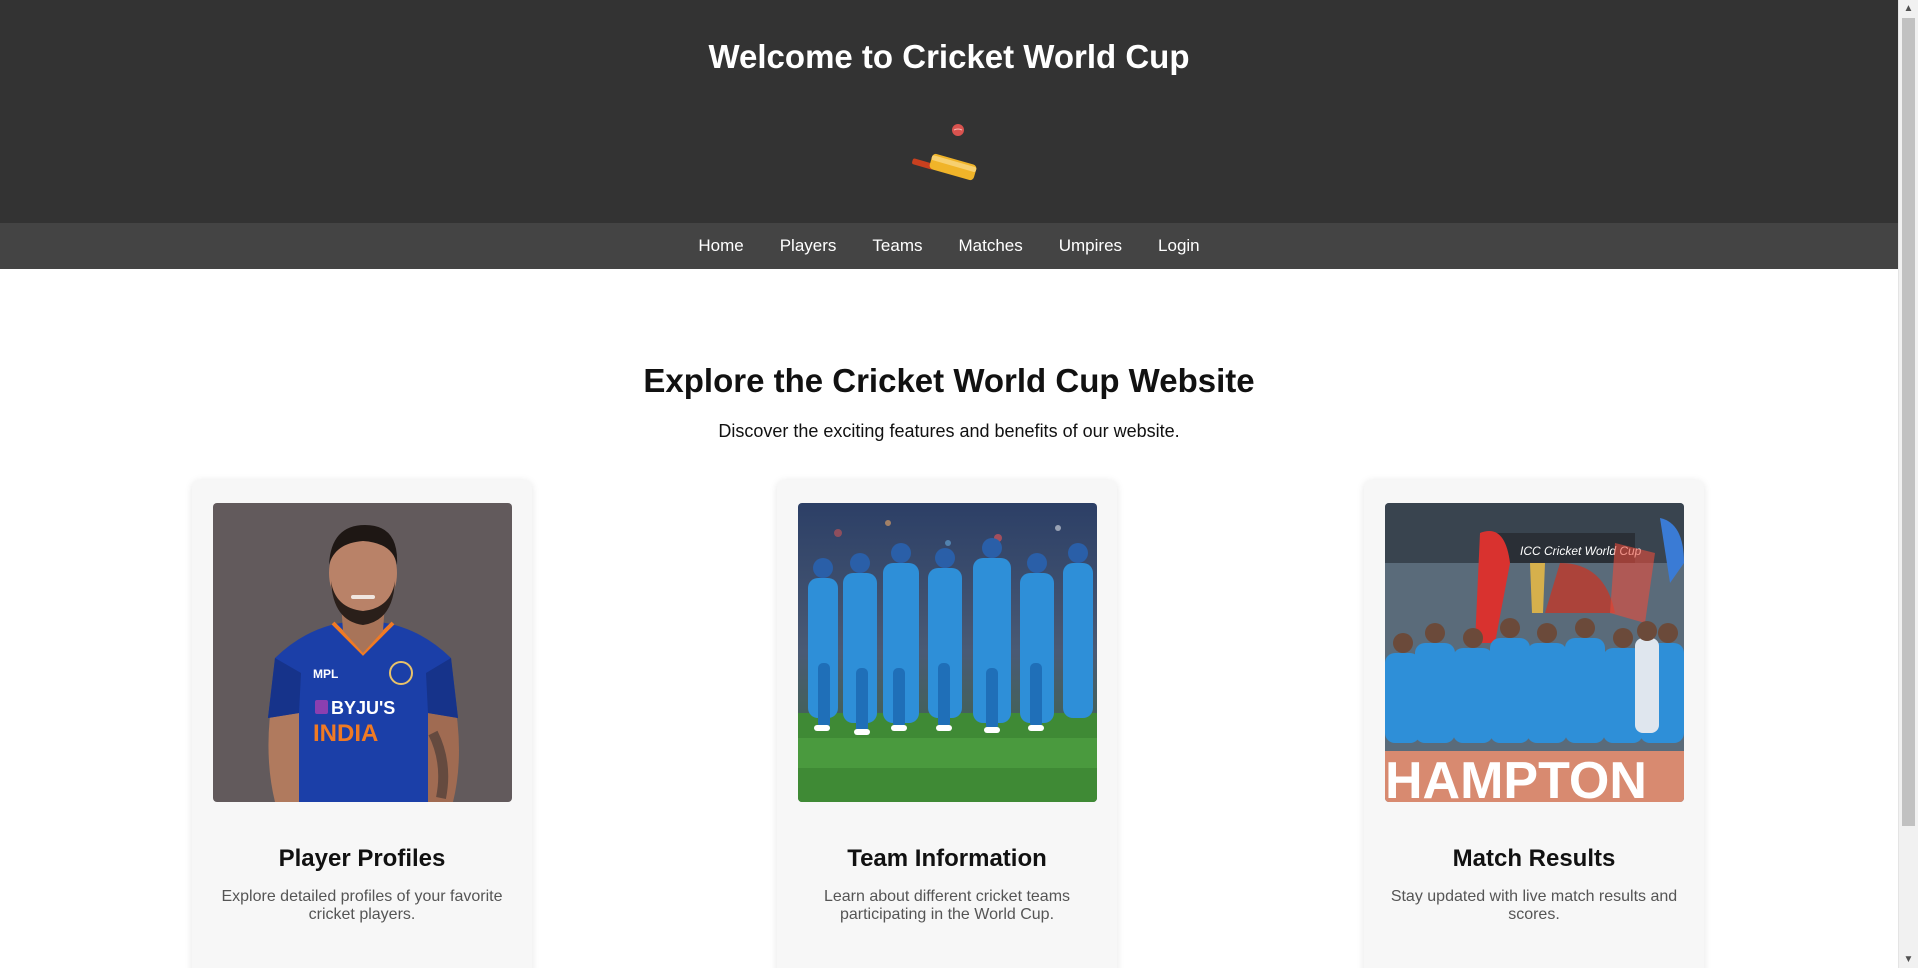 This screenshot has height=968, width=1918. I want to click on scroll-down-arrow-icon: ▼, so click(1908, 959).